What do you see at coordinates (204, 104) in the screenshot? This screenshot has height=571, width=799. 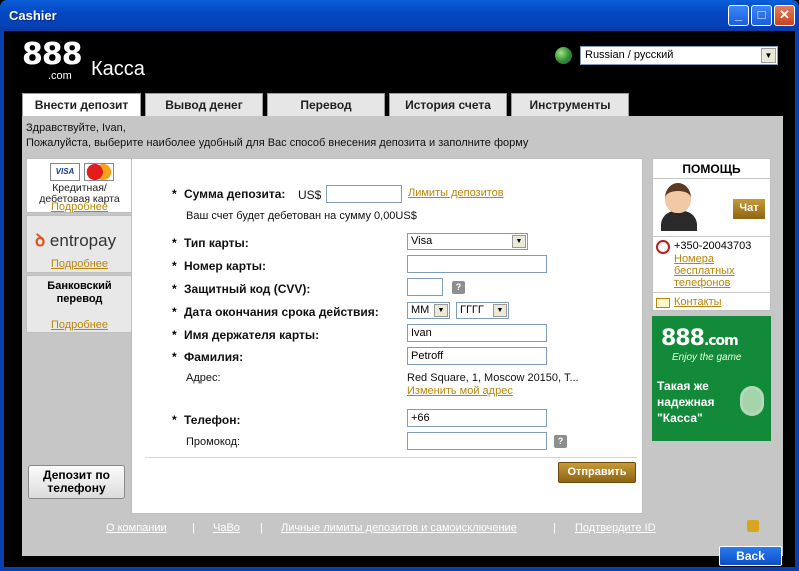 I see `tab-withdraw: Вывод денег` at bounding box center [204, 104].